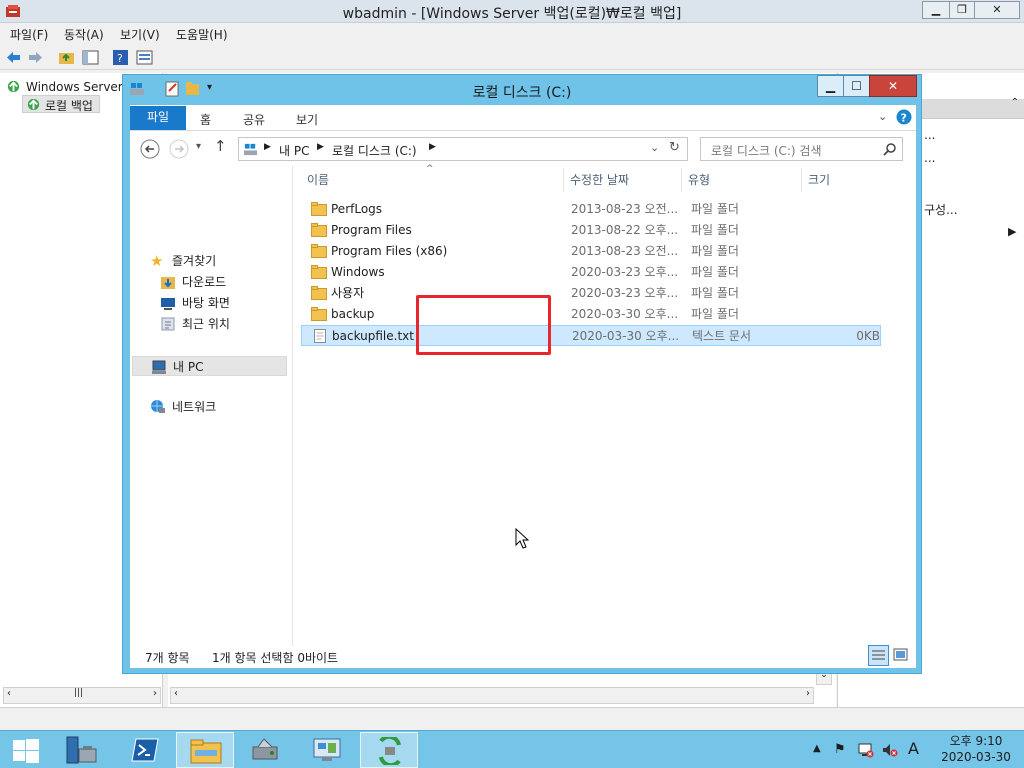 The width and height of the screenshot is (1024, 768). I want to click on taskbar-file-explorer, so click(205, 750).